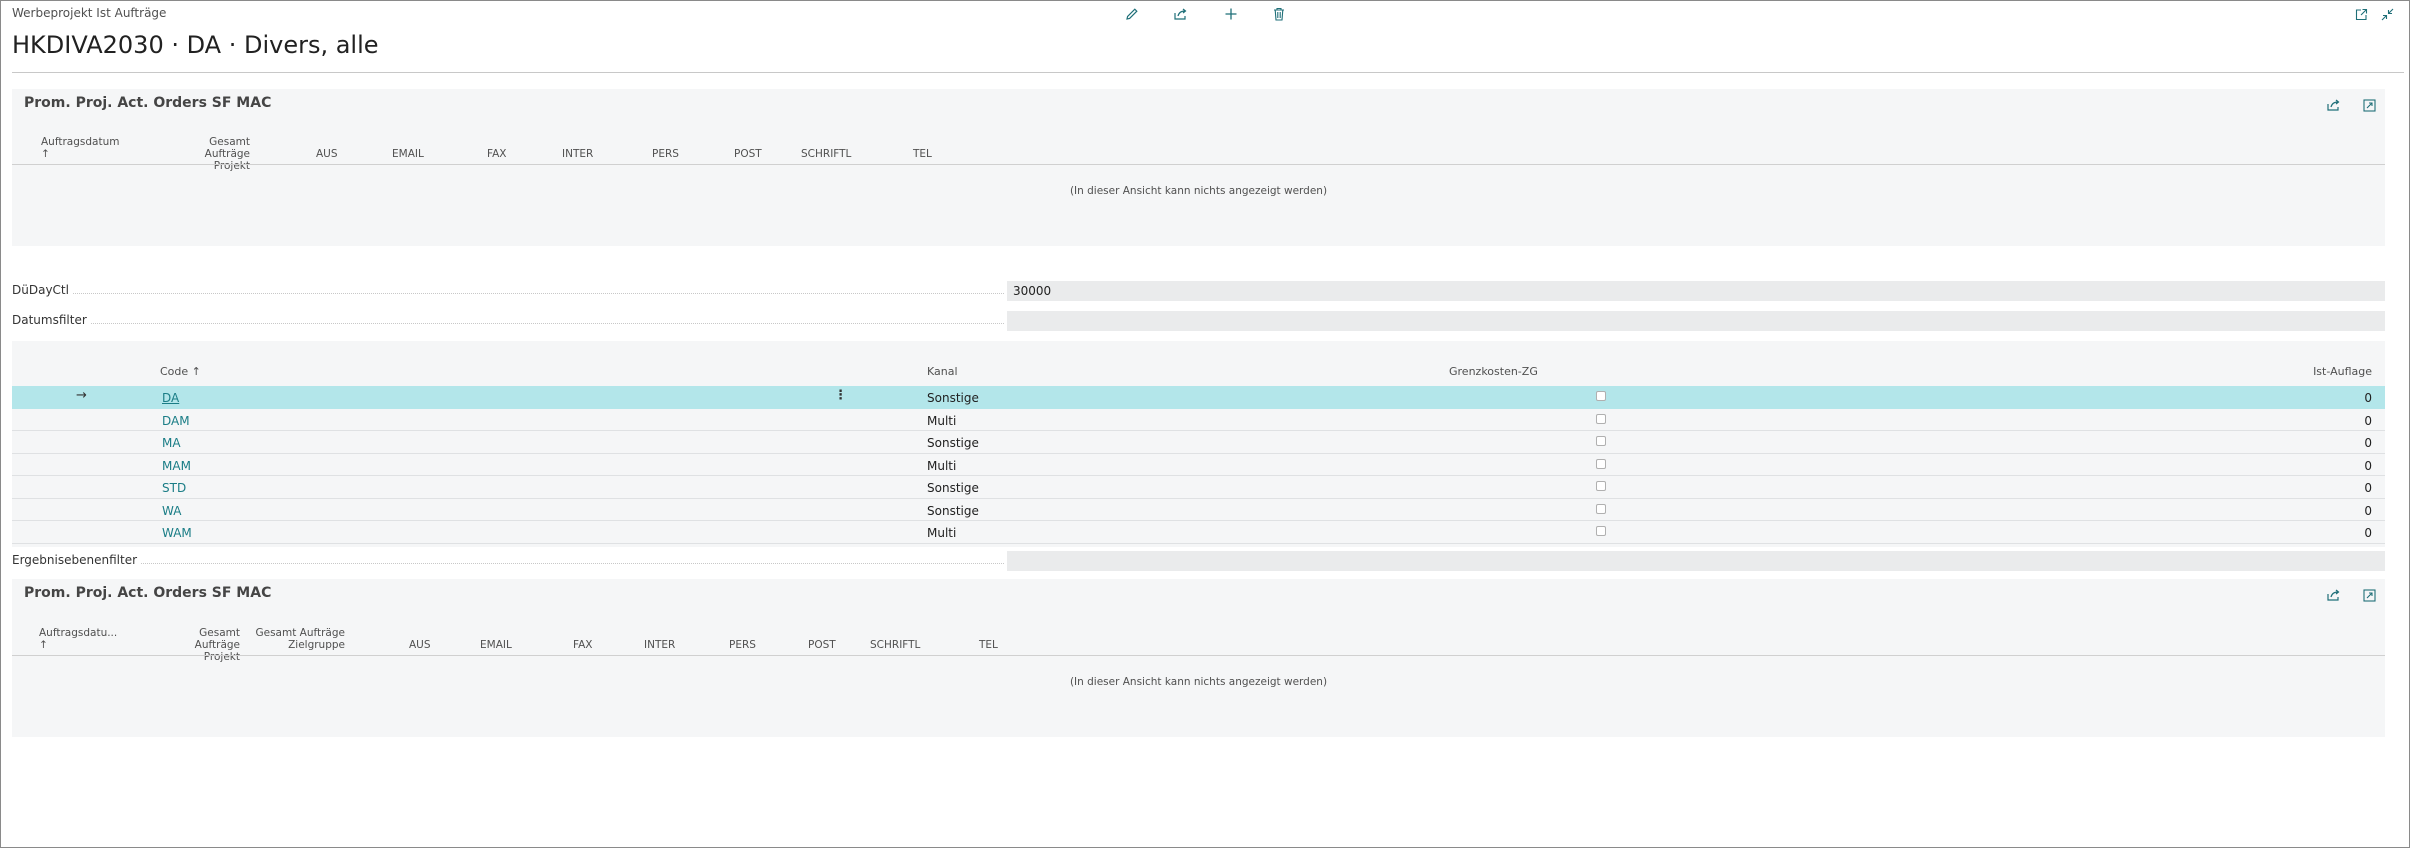  I want to click on code-link: WA, so click(171, 511).